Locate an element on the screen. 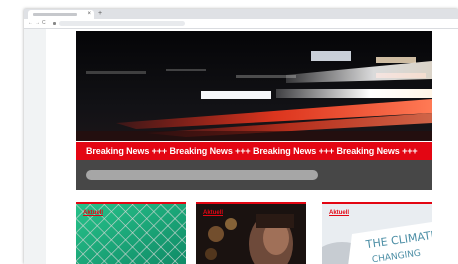 This screenshot has height=264, width=458. browser-tab: × is located at coordinates (61, 14).